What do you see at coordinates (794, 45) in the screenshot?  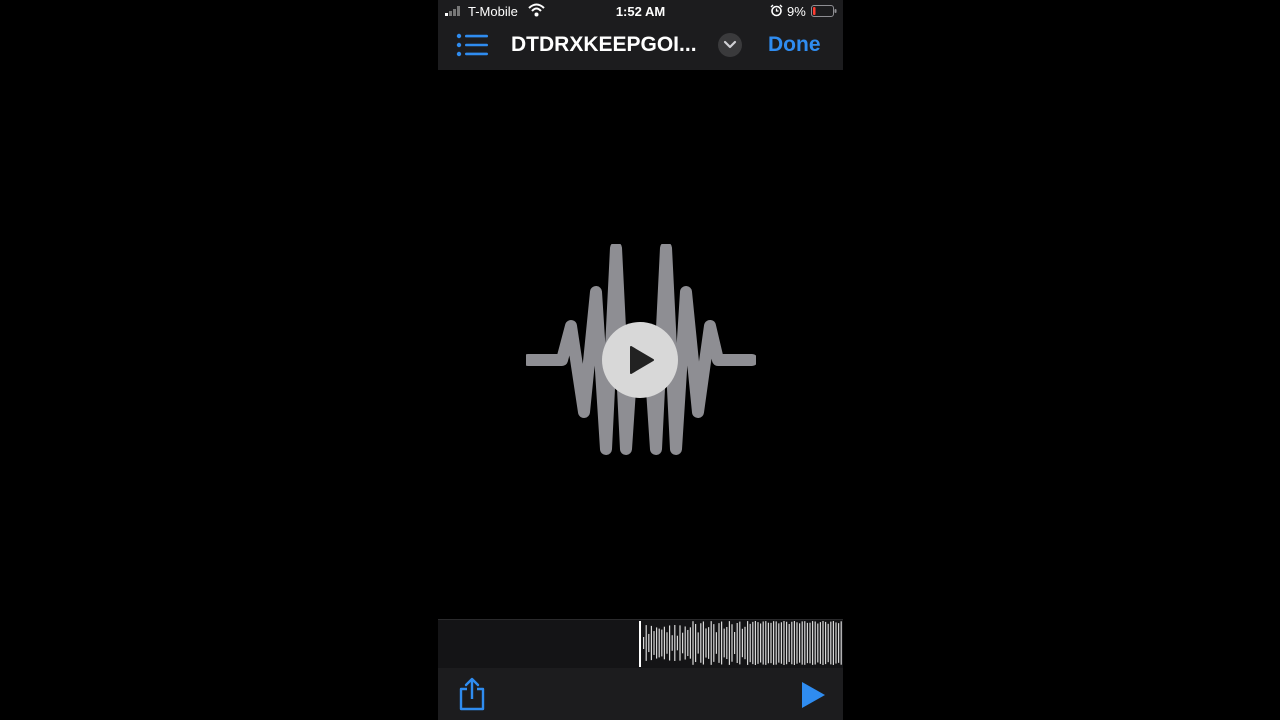 I see `done-button: Done` at bounding box center [794, 45].